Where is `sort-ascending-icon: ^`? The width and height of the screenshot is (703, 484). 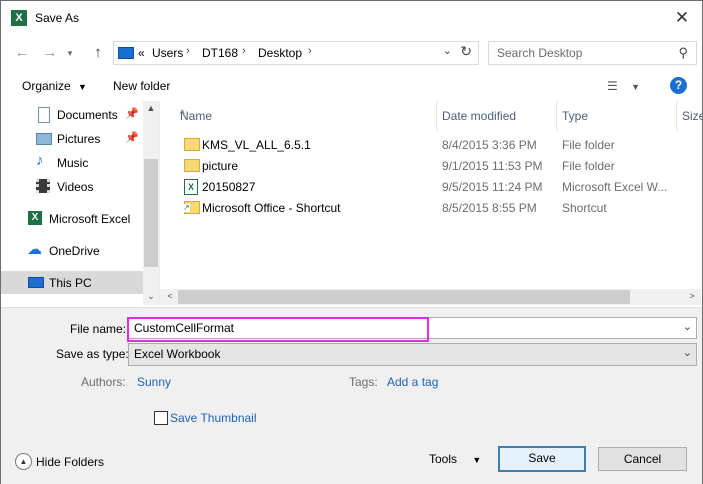 sort-ascending-icon: ^ is located at coordinates (182, 114).